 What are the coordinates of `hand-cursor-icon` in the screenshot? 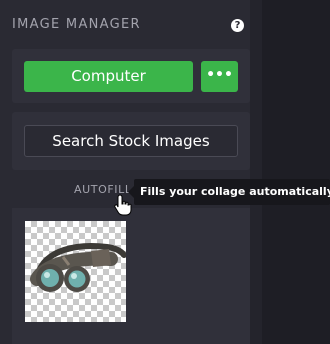 It's located at (123, 205).